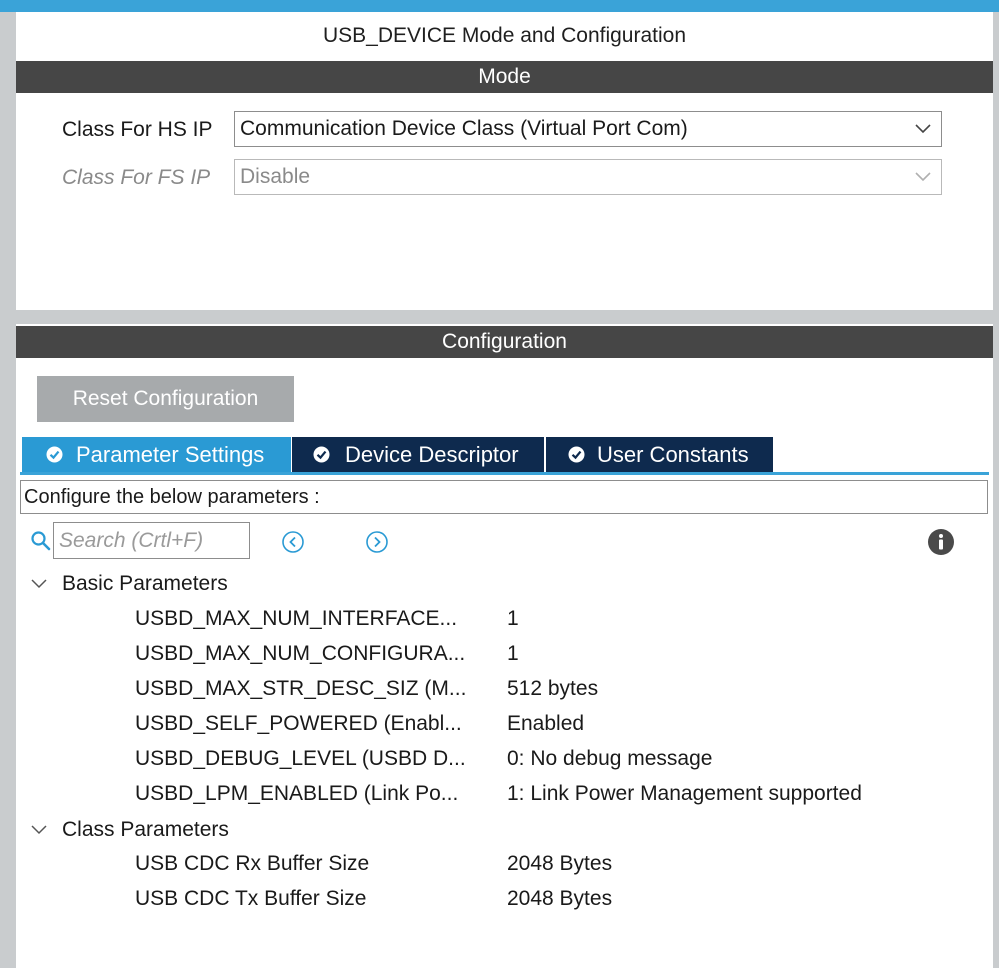 This screenshot has height=968, width=999. I want to click on group-label: Class Parameters, so click(145, 829).